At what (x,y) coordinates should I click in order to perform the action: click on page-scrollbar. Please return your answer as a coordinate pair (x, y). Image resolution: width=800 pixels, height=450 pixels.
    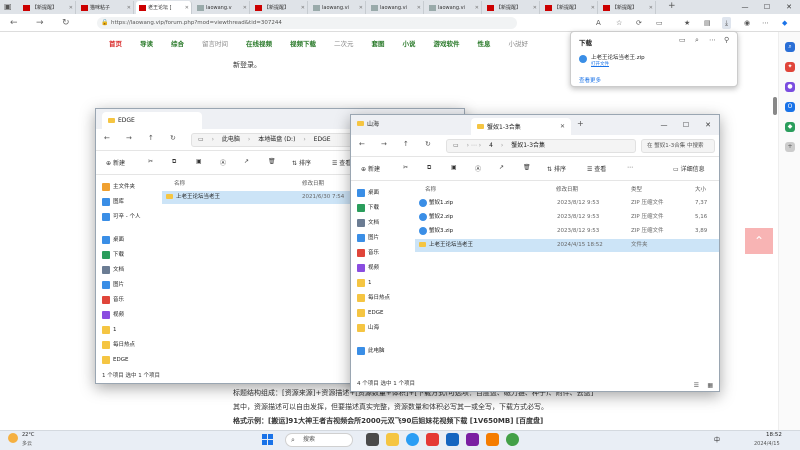
    Looking at the image, I should click on (775, 106).